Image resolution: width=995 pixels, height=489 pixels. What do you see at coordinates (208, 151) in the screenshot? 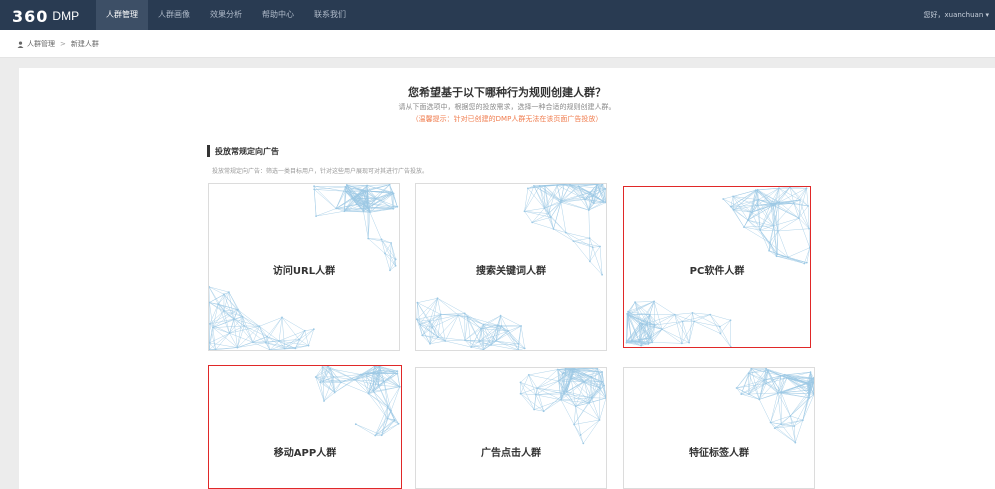
I see `section-marker` at bounding box center [208, 151].